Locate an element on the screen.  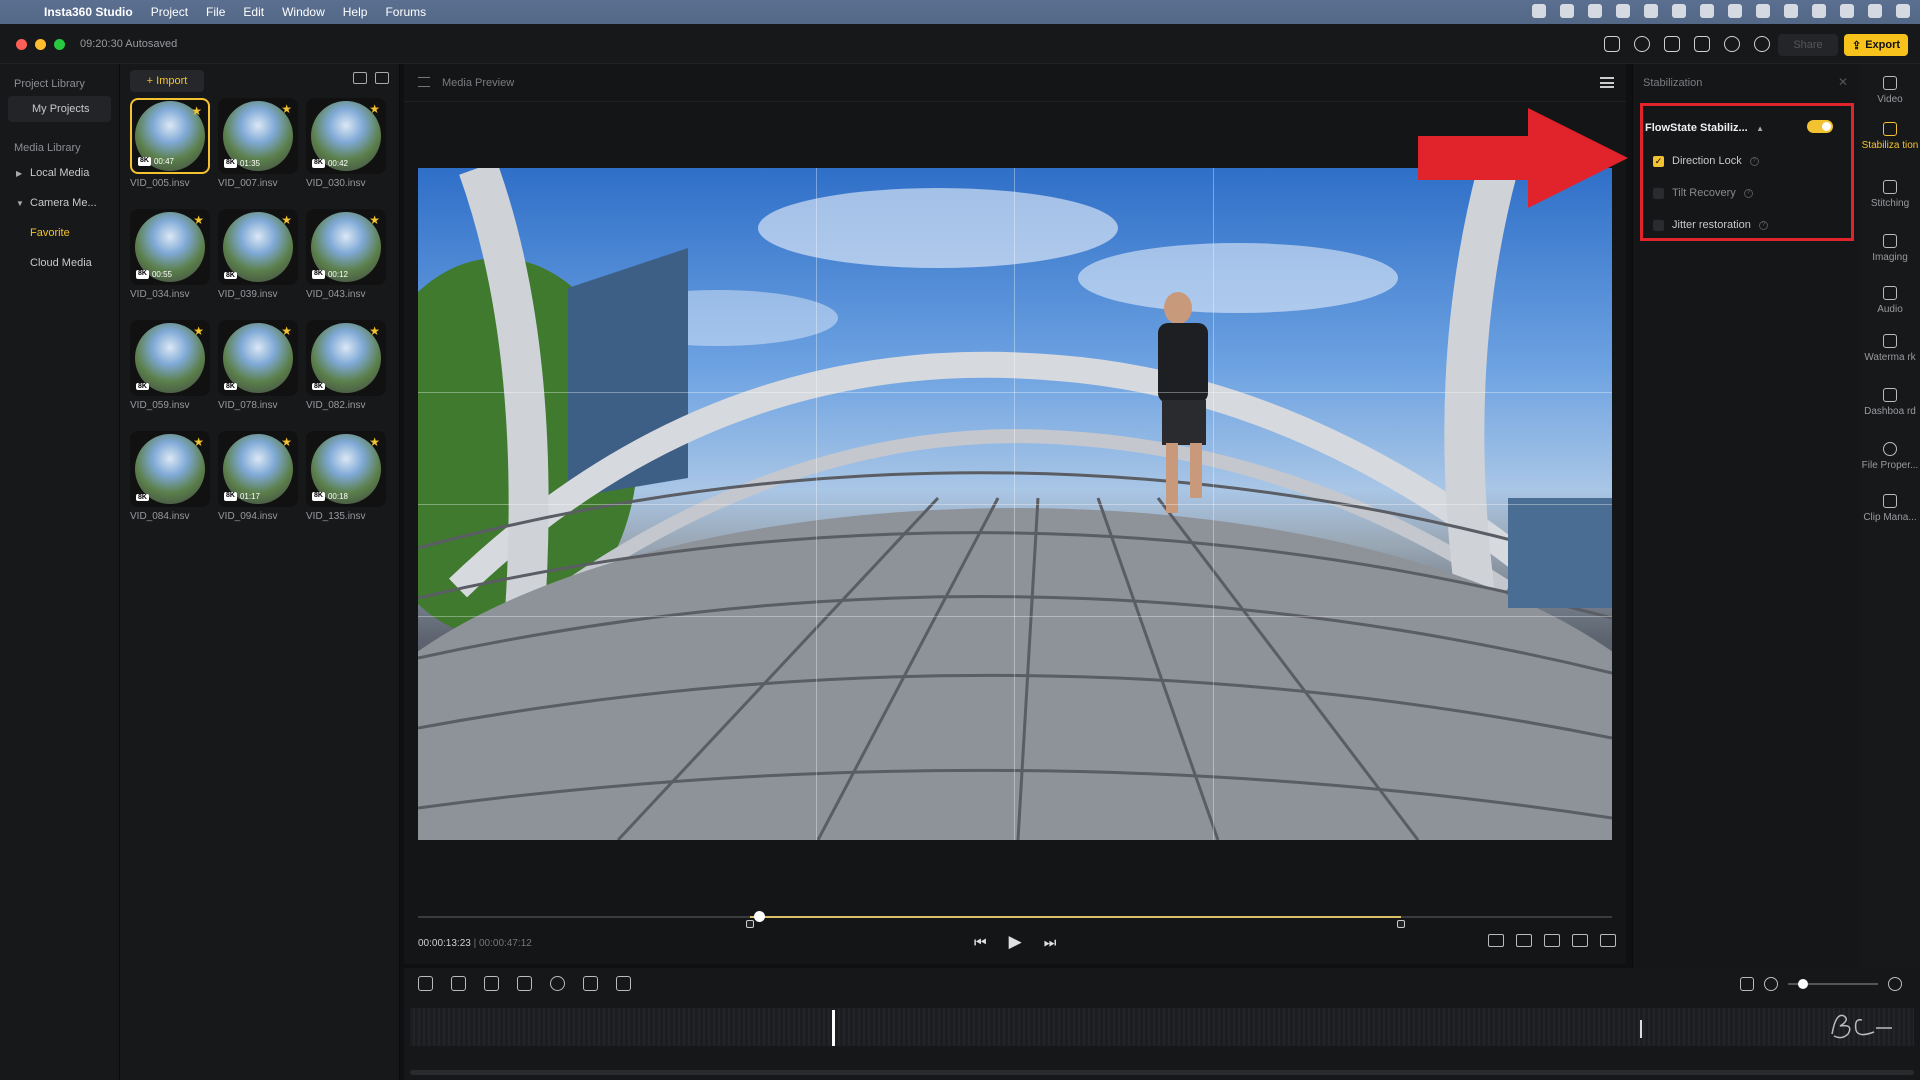
zoom-window-button is located at coordinates (59, 44).